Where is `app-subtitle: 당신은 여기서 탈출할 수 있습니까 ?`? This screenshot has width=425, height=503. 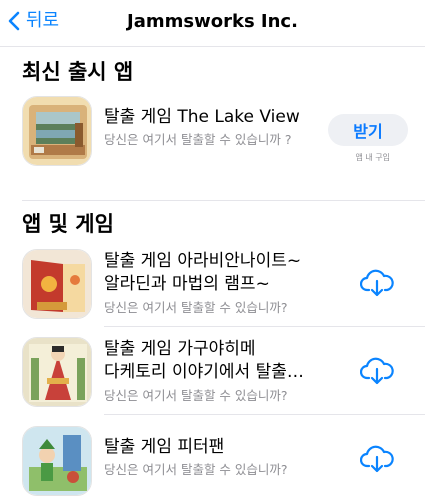 app-subtitle: 당신은 여기서 탈출할 수 있습니까 ? is located at coordinates (198, 139).